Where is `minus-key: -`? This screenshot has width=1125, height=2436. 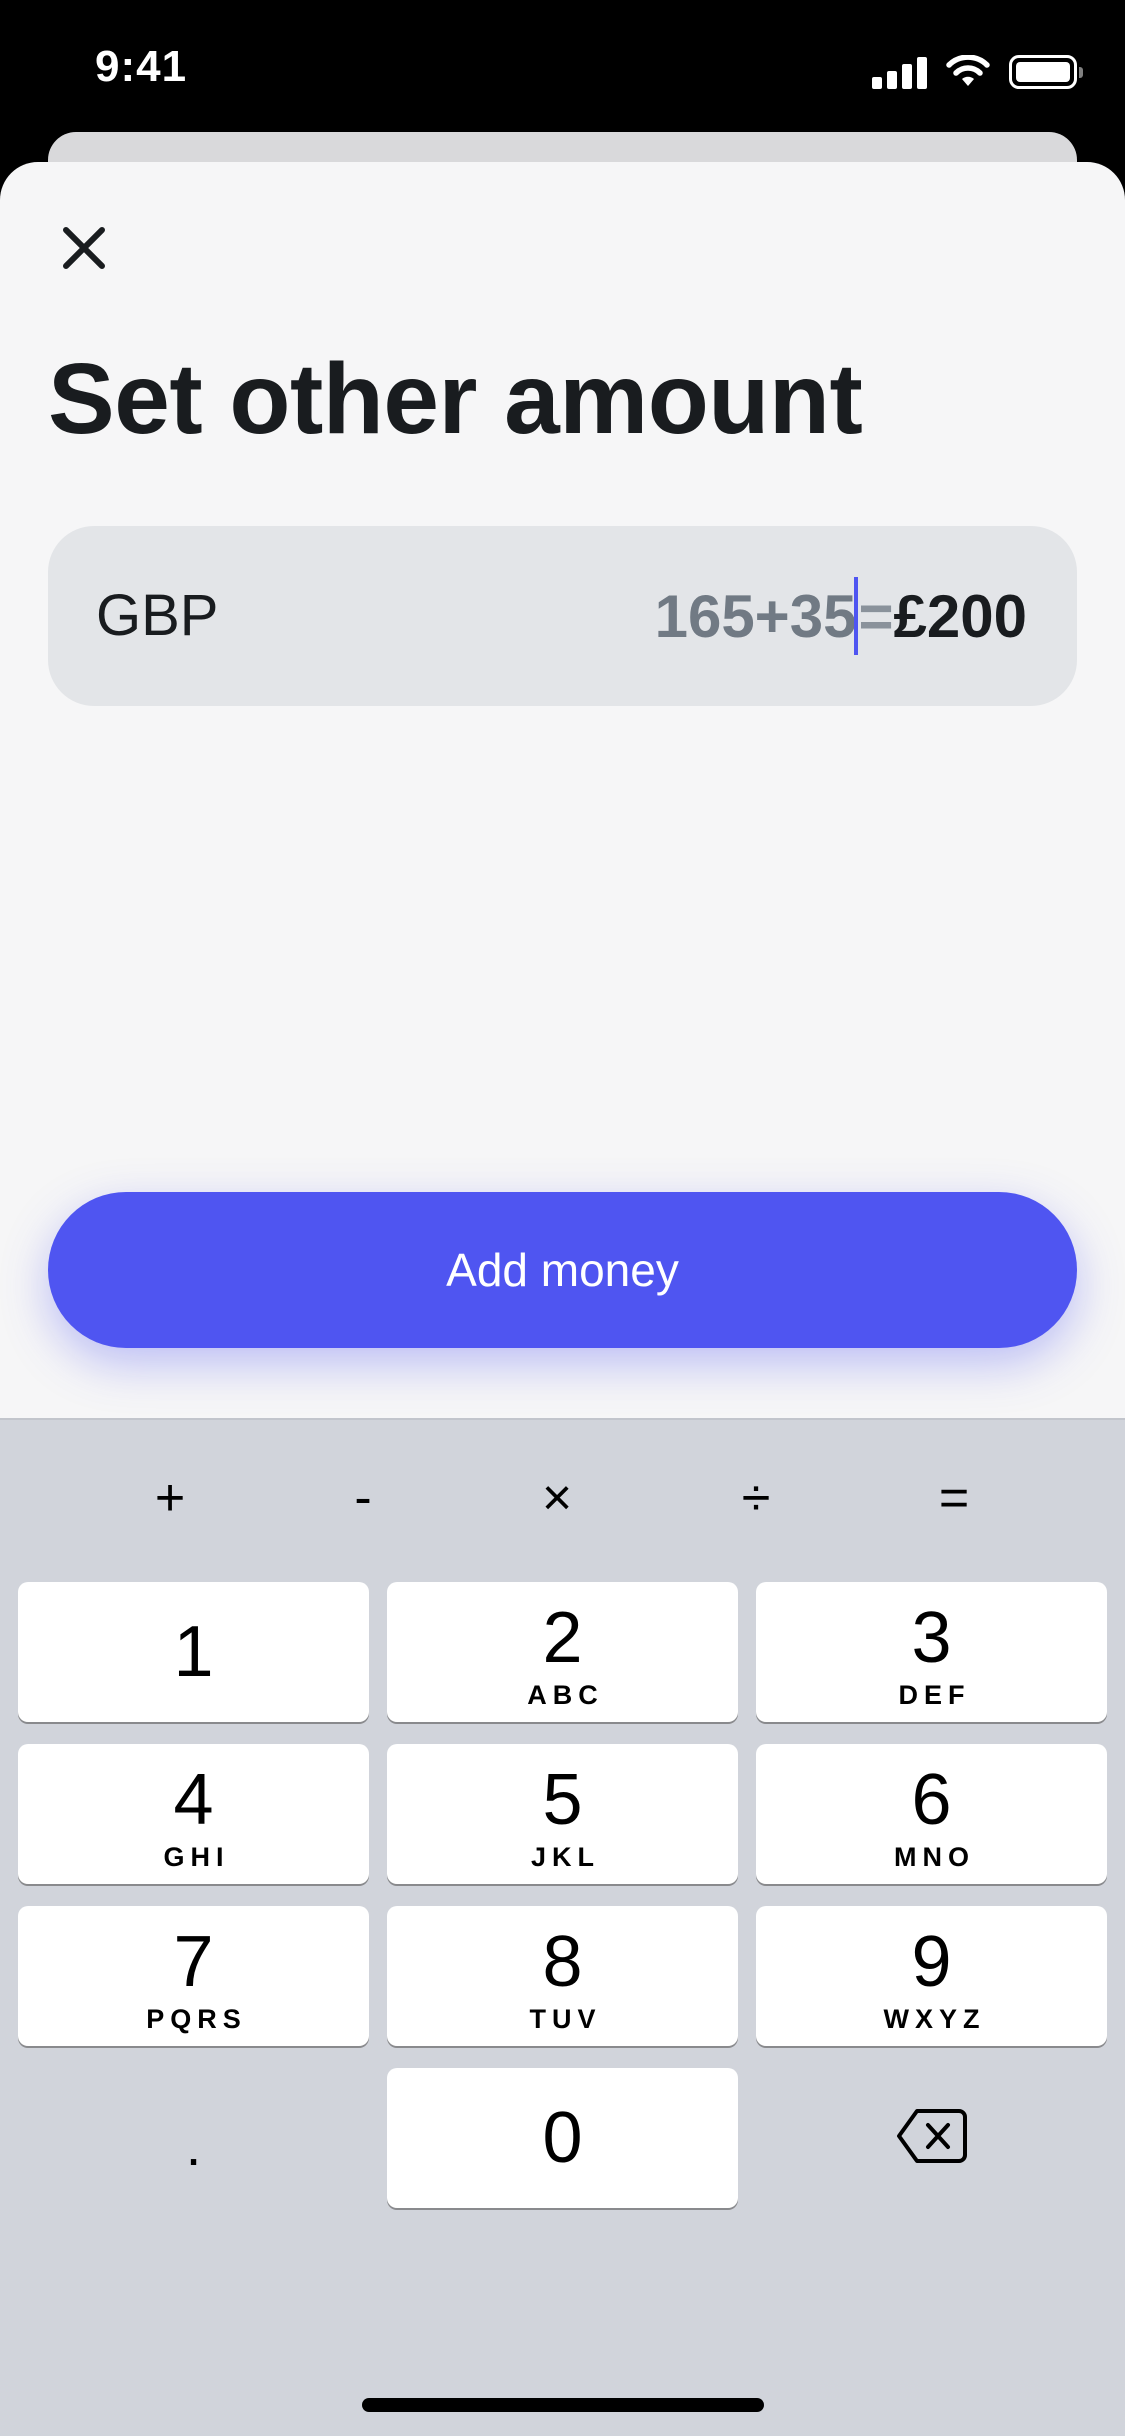
minus-key: - is located at coordinates (363, 1498).